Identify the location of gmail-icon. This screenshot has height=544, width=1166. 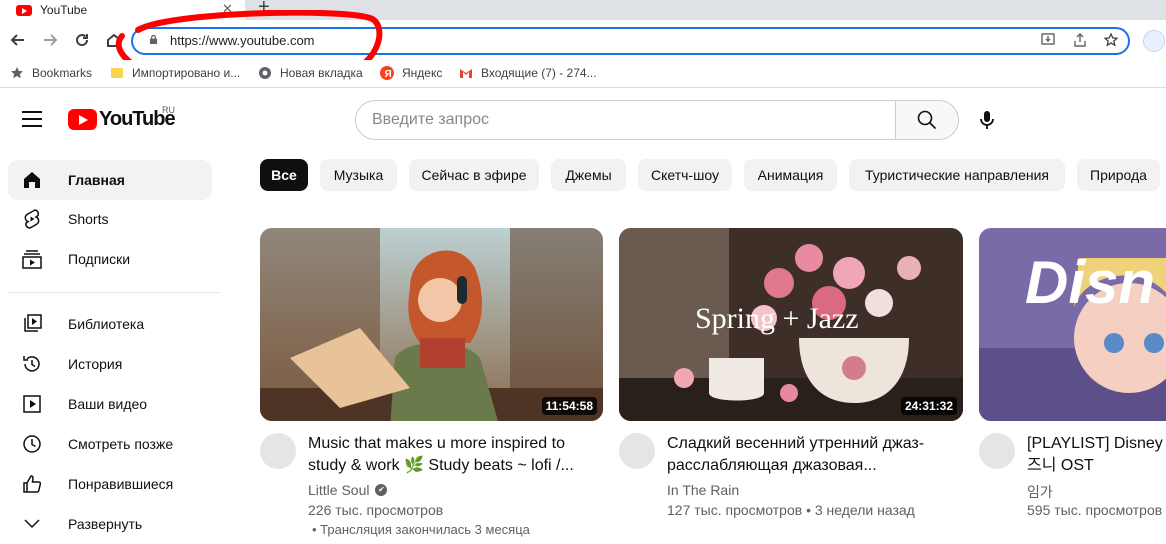
(466, 73).